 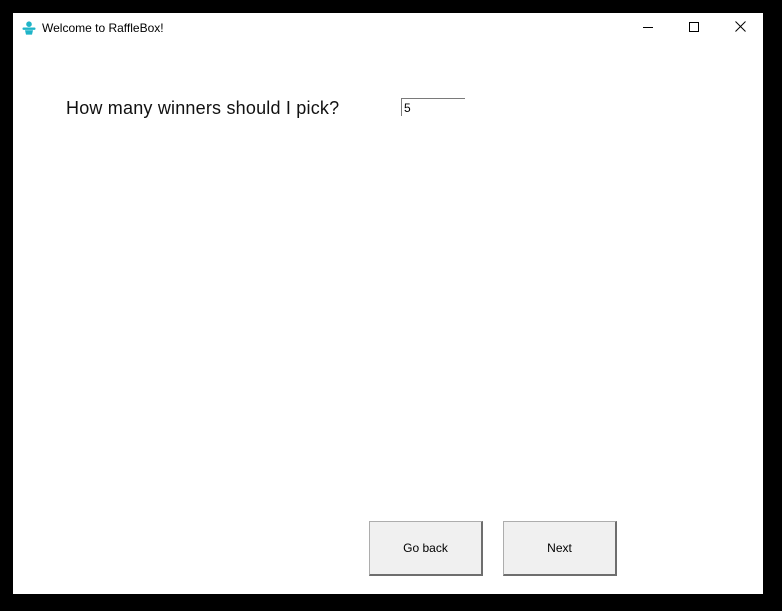 What do you see at coordinates (103, 28) in the screenshot?
I see `window-title: Welcome to RaffleBox!` at bounding box center [103, 28].